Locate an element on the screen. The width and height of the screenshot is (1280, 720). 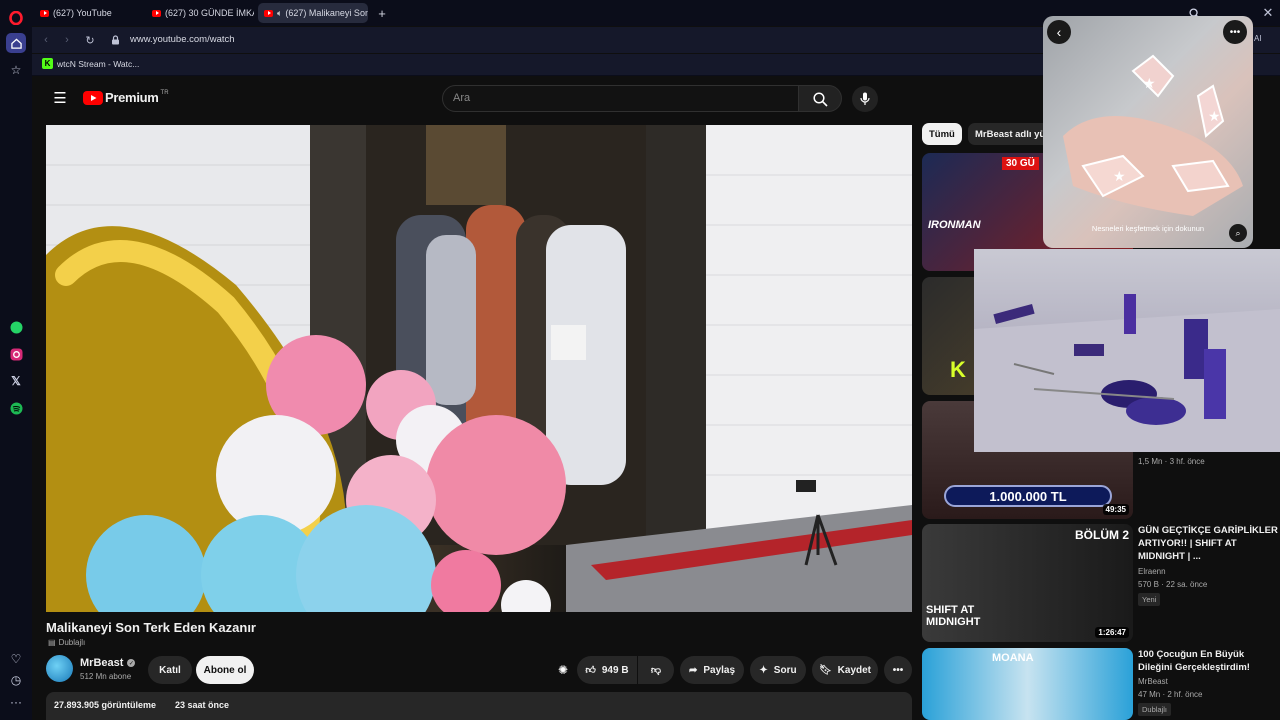
history-icon: ◷ is located at coordinates (16, 680).